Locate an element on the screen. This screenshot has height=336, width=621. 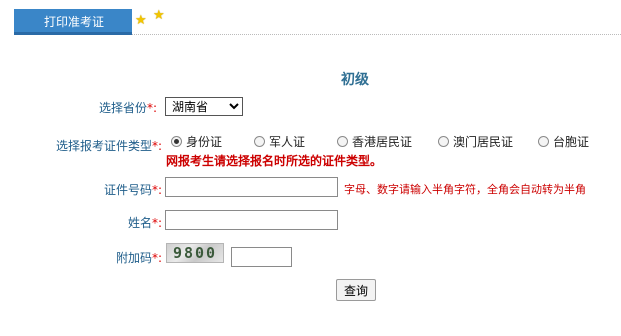
id-number-label: 证件号码*: is located at coordinates (132, 190).